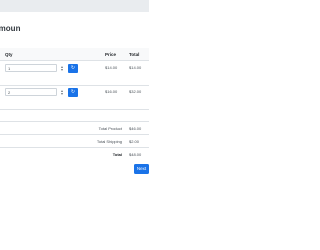 The height and width of the screenshot is (250, 320). What do you see at coordinates (141, 169) in the screenshot?
I see `next-button: Next` at bounding box center [141, 169].